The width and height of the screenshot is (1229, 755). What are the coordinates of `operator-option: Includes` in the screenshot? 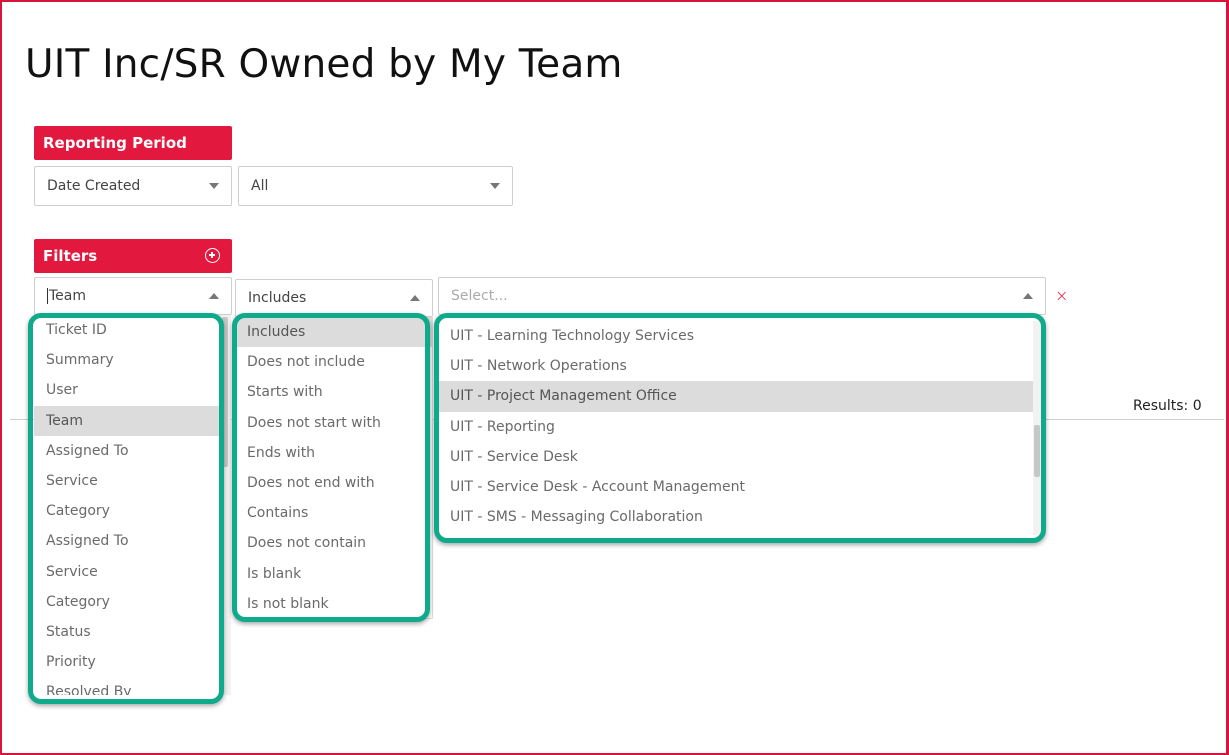 It's located at (333, 332).